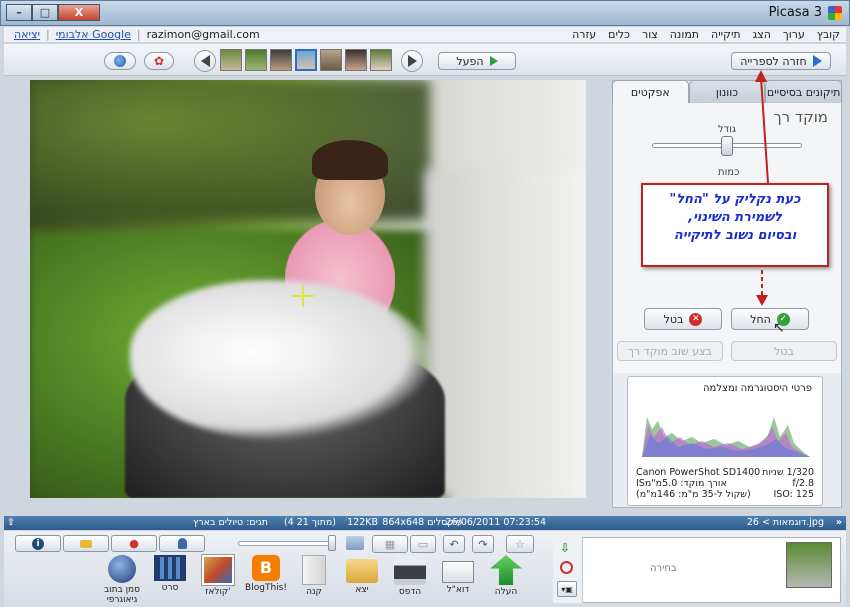  Describe the element at coordinates (314, 570) in the screenshot. I see `shop-icon` at that location.